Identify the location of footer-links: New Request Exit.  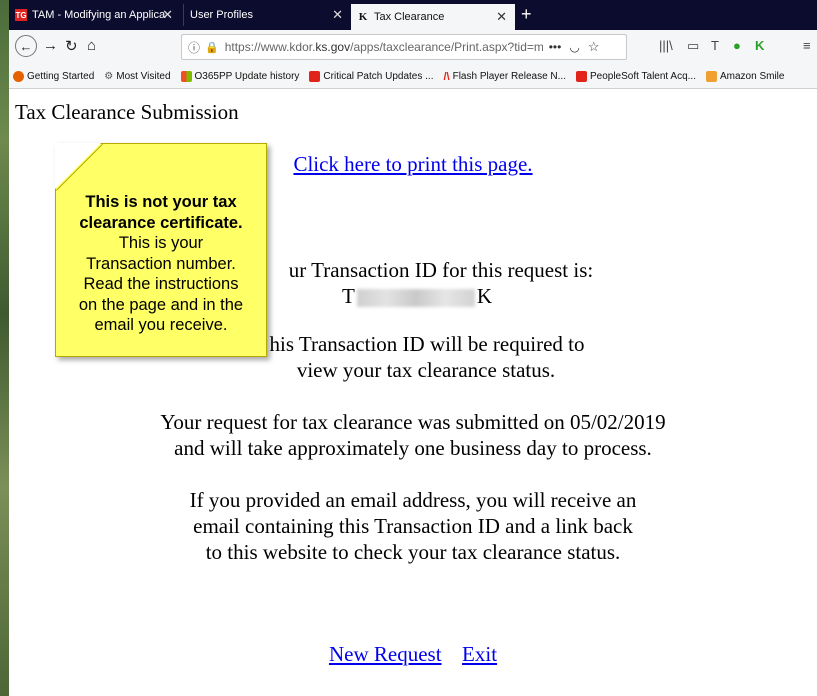
(413, 654).